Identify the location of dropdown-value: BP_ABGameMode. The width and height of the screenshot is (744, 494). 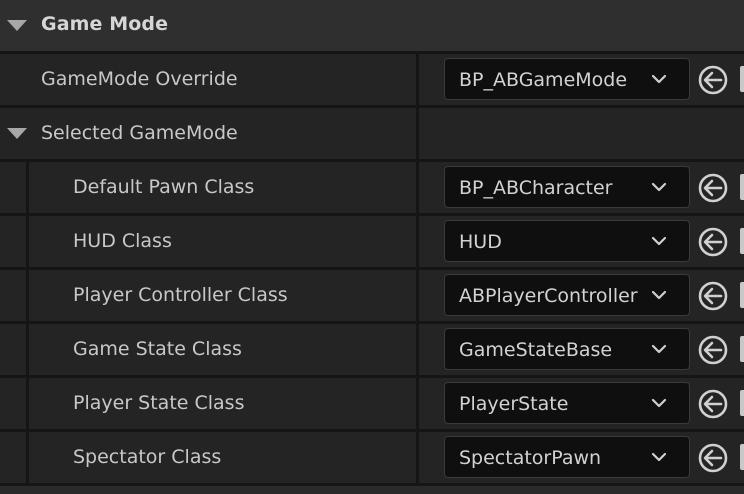
(543, 80).